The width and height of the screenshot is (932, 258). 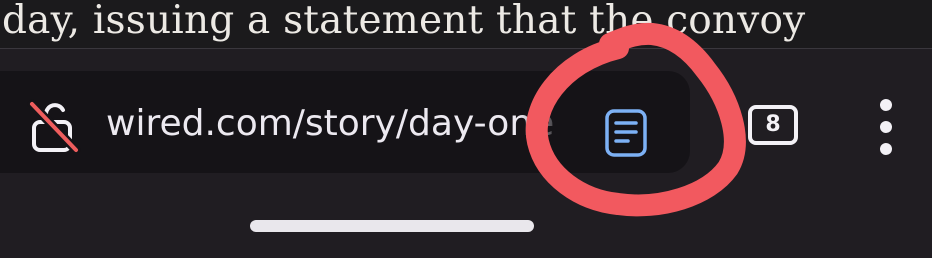 I want to click on article-text-line: day, issuing a statement that the convoy, so click(x=404, y=21).